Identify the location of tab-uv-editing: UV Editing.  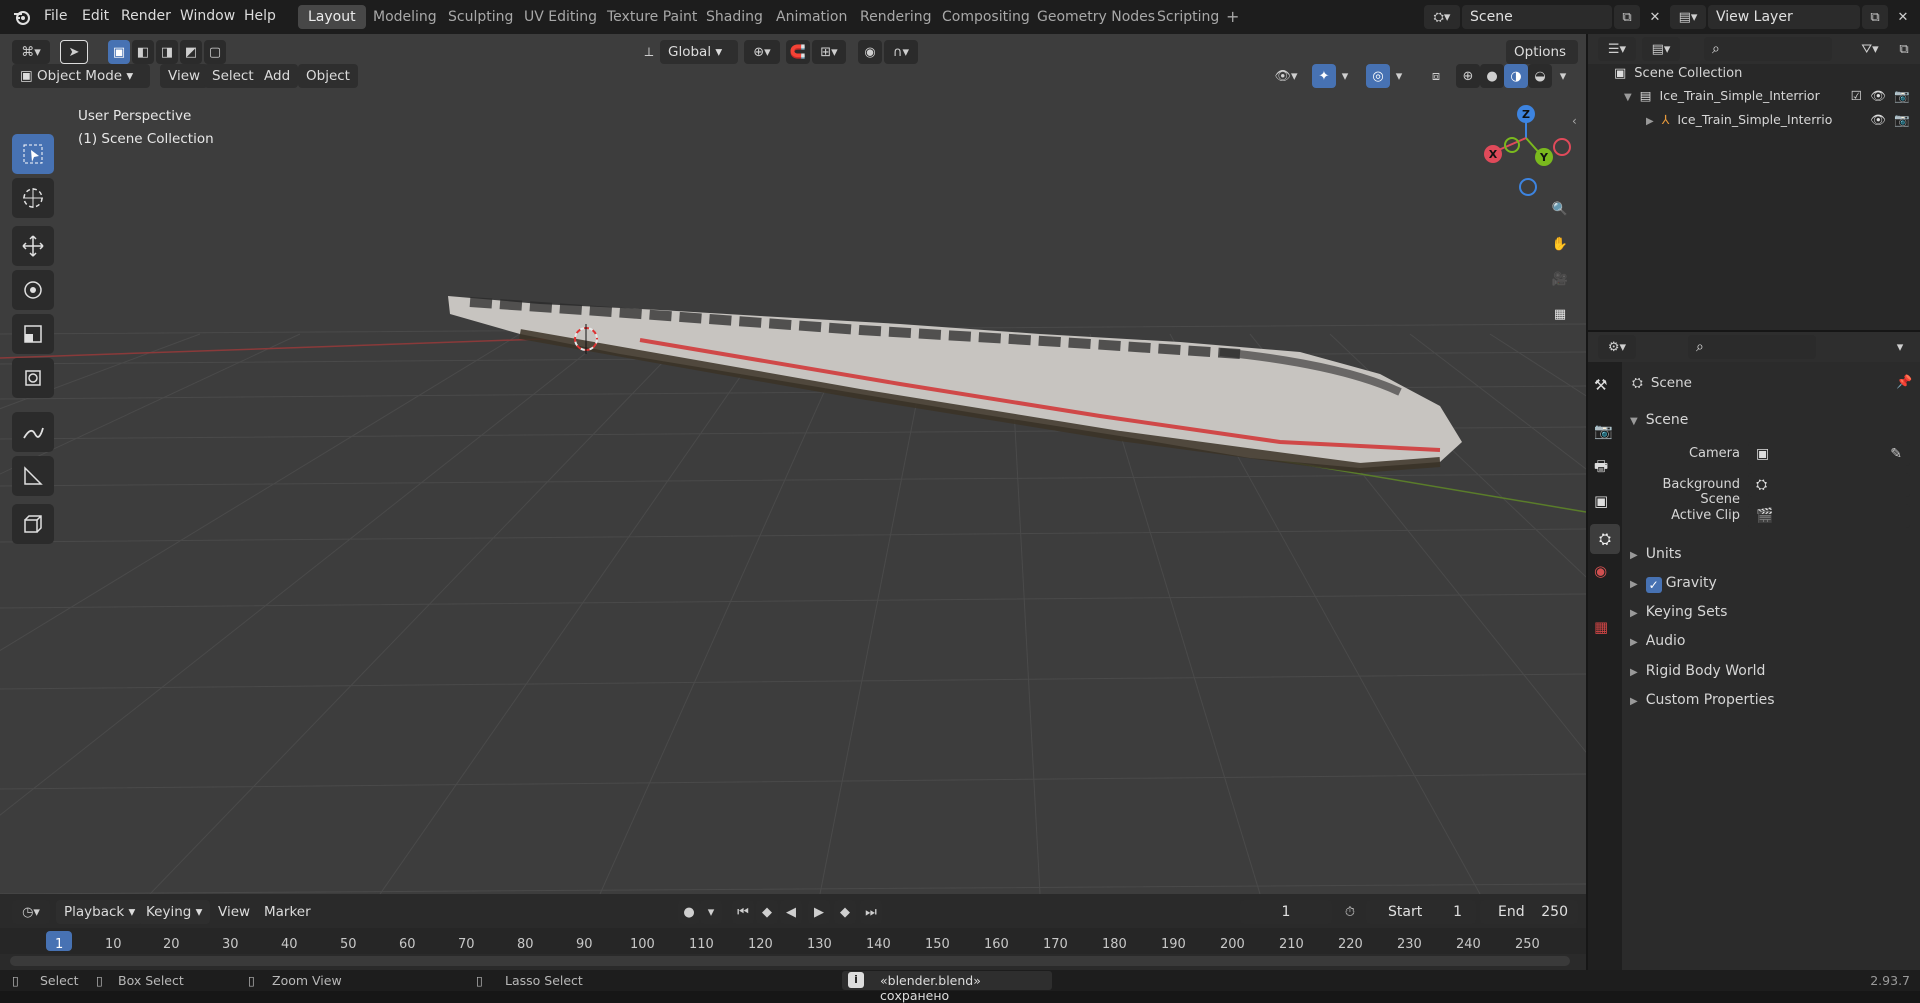
(560, 17).